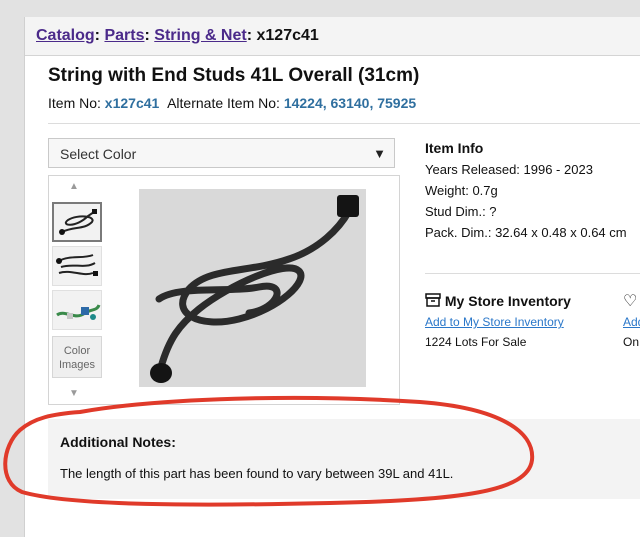 The height and width of the screenshot is (537, 640). I want to click on breadcrumb-current: x127c41, so click(287, 35).